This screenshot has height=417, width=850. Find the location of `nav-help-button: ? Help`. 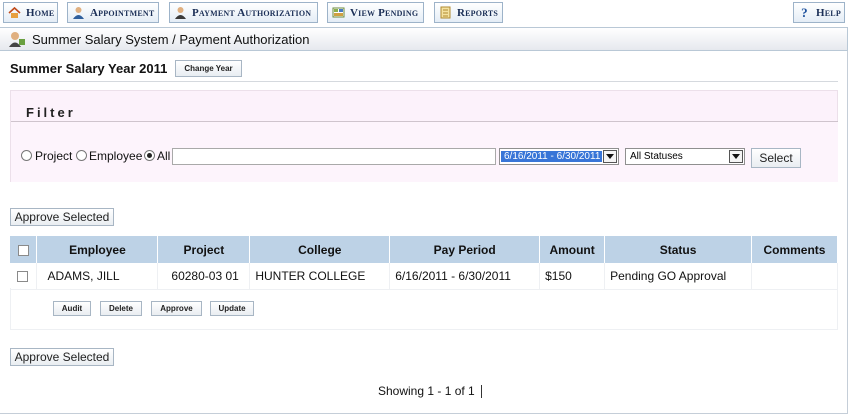

nav-help-button: ? Help is located at coordinates (819, 12).